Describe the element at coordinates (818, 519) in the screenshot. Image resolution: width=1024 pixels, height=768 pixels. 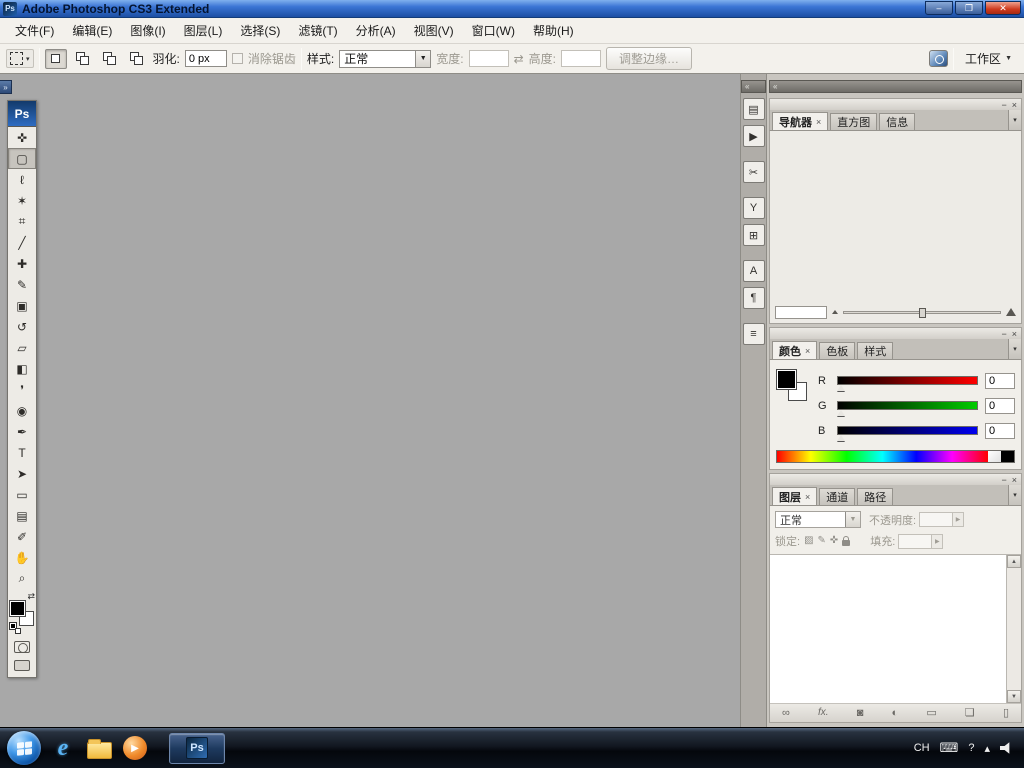
I see `blend-mode-select: 正常 ▼` at that location.